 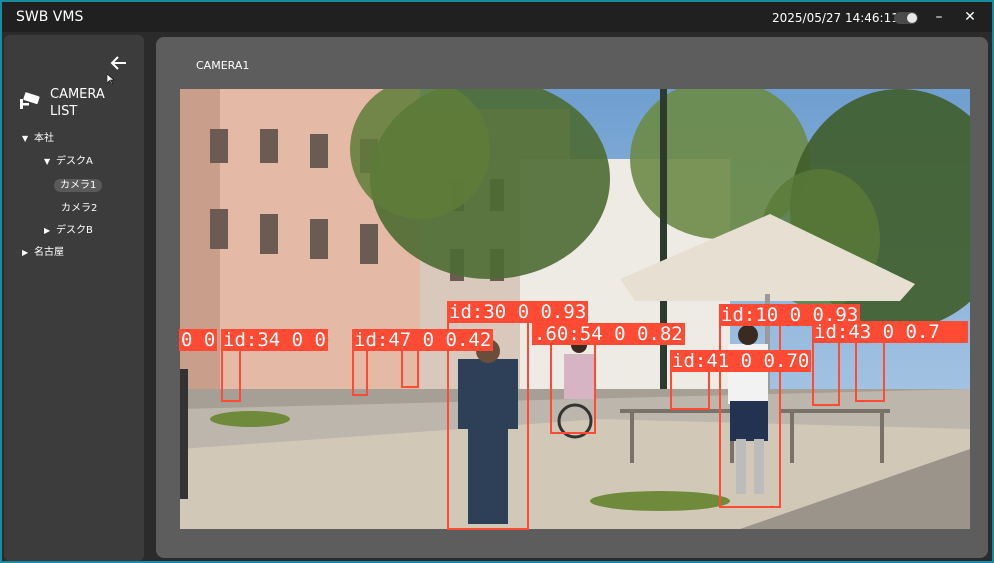 I want to click on detection-label: id:41 0 0.70, so click(x=741, y=361).